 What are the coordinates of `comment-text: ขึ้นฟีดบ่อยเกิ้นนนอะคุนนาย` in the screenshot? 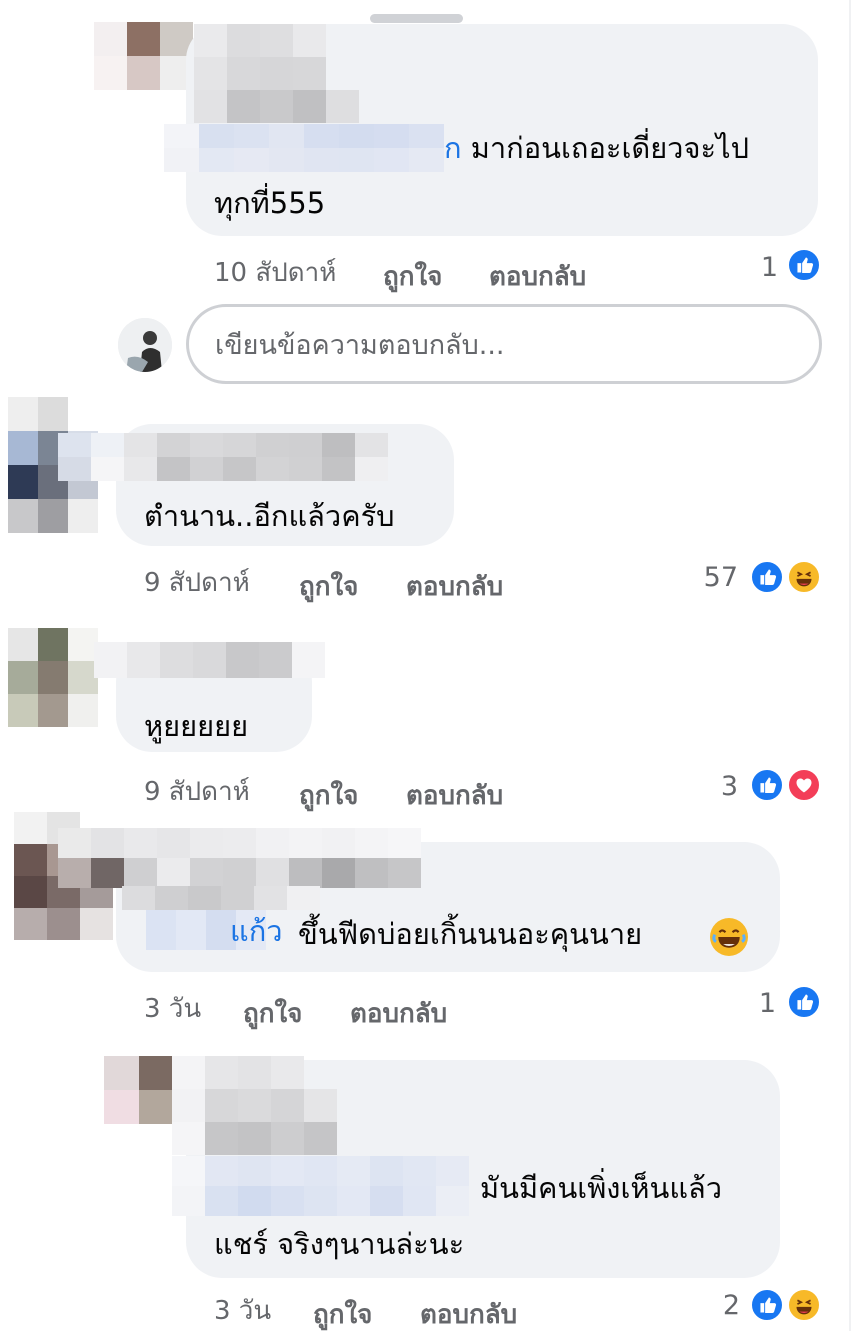 It's located at (470, 934).